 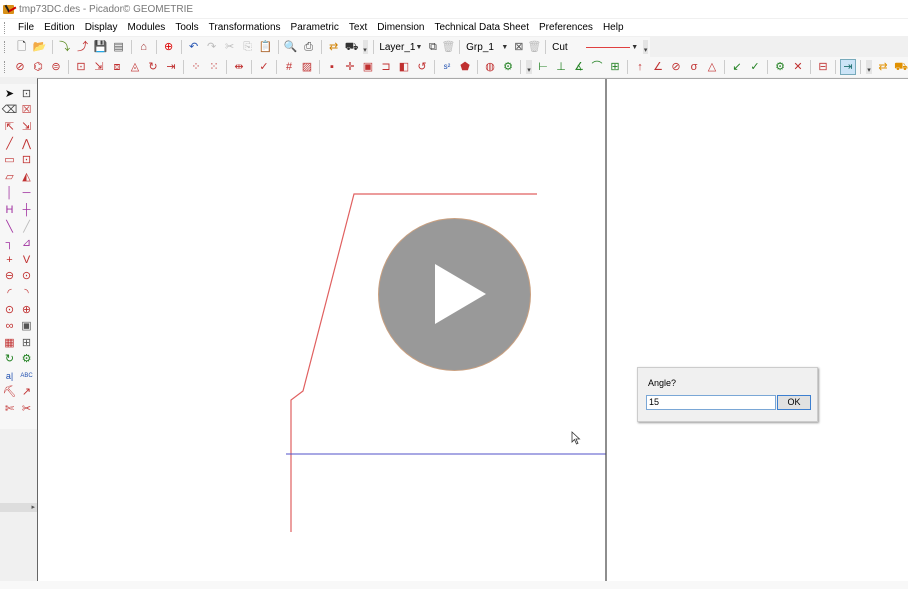 What do you see at coordinates (518, 47) in the screenshot?
I see `new-group-icon: ⊠` at bounding box center [518, 47].